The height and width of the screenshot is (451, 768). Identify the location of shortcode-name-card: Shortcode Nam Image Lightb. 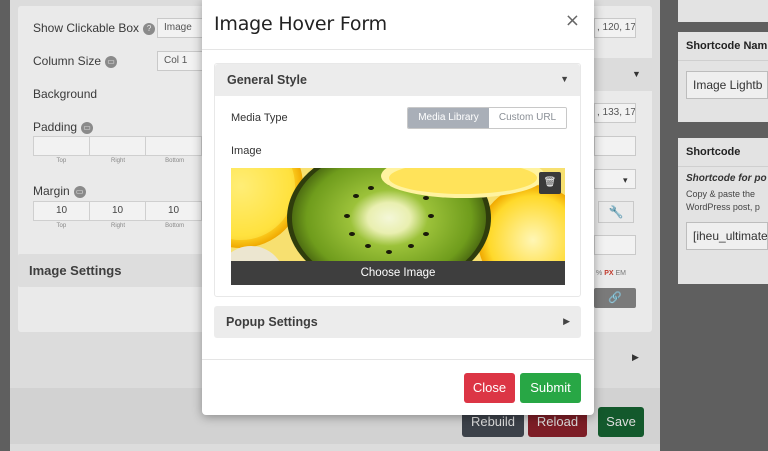
(723, 77).